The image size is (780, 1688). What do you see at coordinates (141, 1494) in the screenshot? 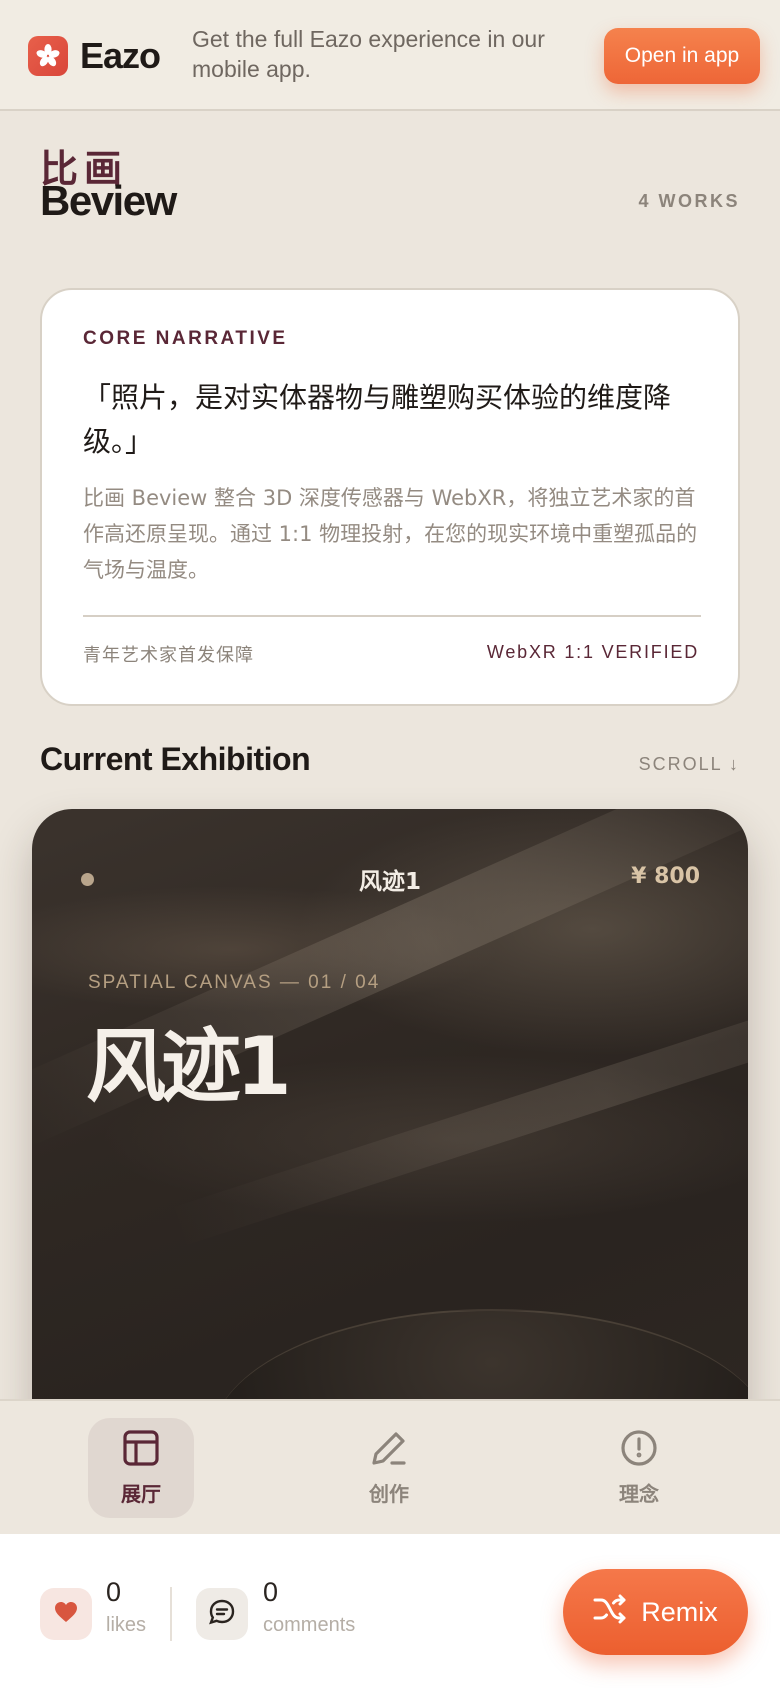
I see `tab-label: 展厅` at bounding box center [141, 1494].